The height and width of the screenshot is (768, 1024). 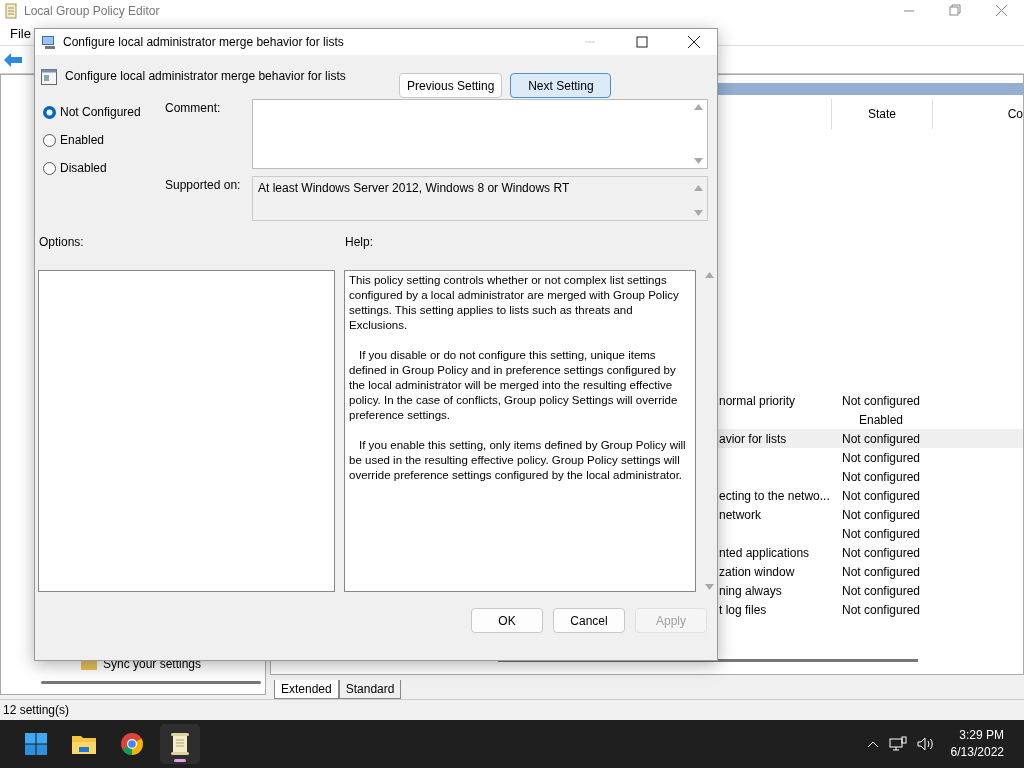 I want to click on network-icon, so click(x=897, y=744).